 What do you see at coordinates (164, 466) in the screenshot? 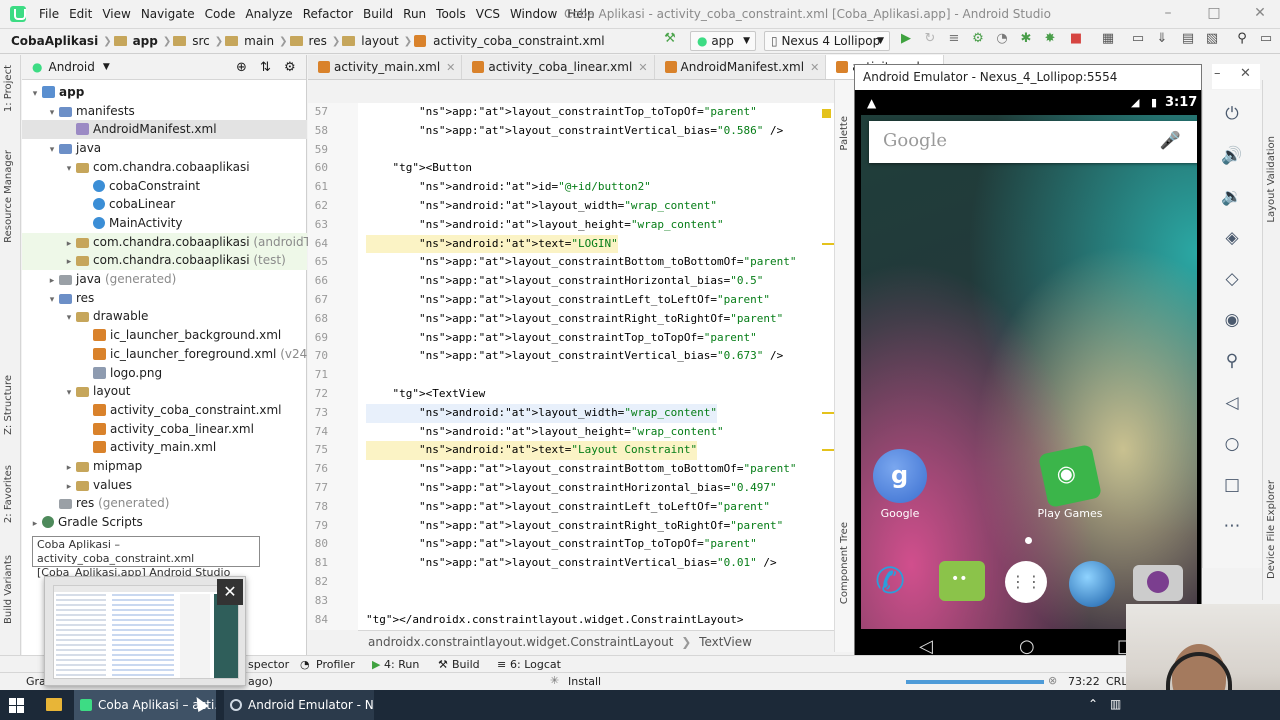
I see `tree-row: ▸ mipmap` at bounding box center [164, 466].